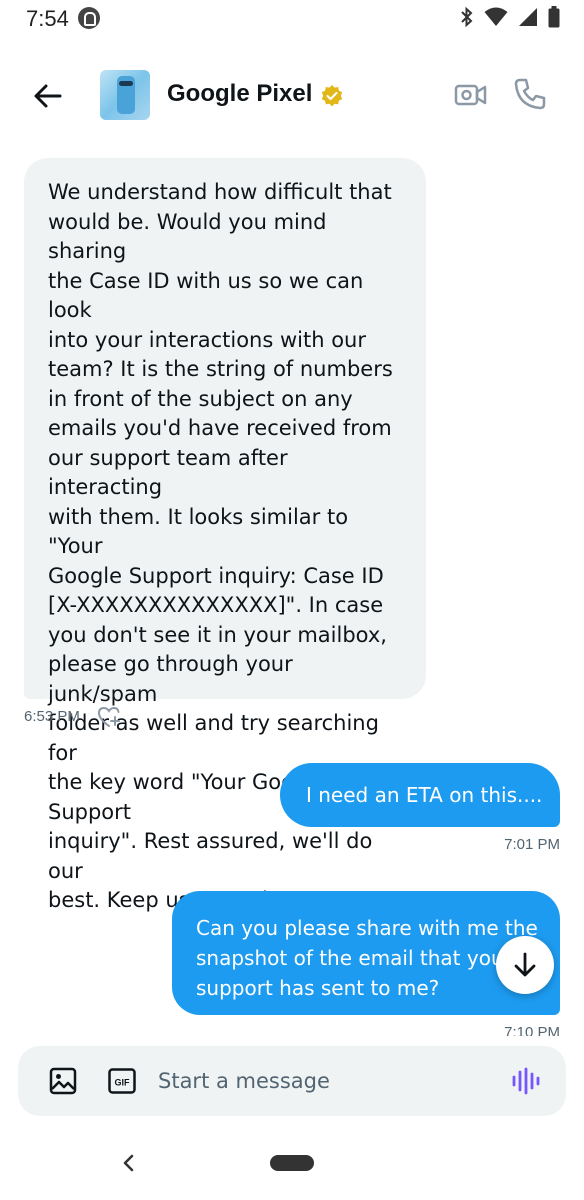  I want to click on scroll-to-bottom-button, so click(525, 965).